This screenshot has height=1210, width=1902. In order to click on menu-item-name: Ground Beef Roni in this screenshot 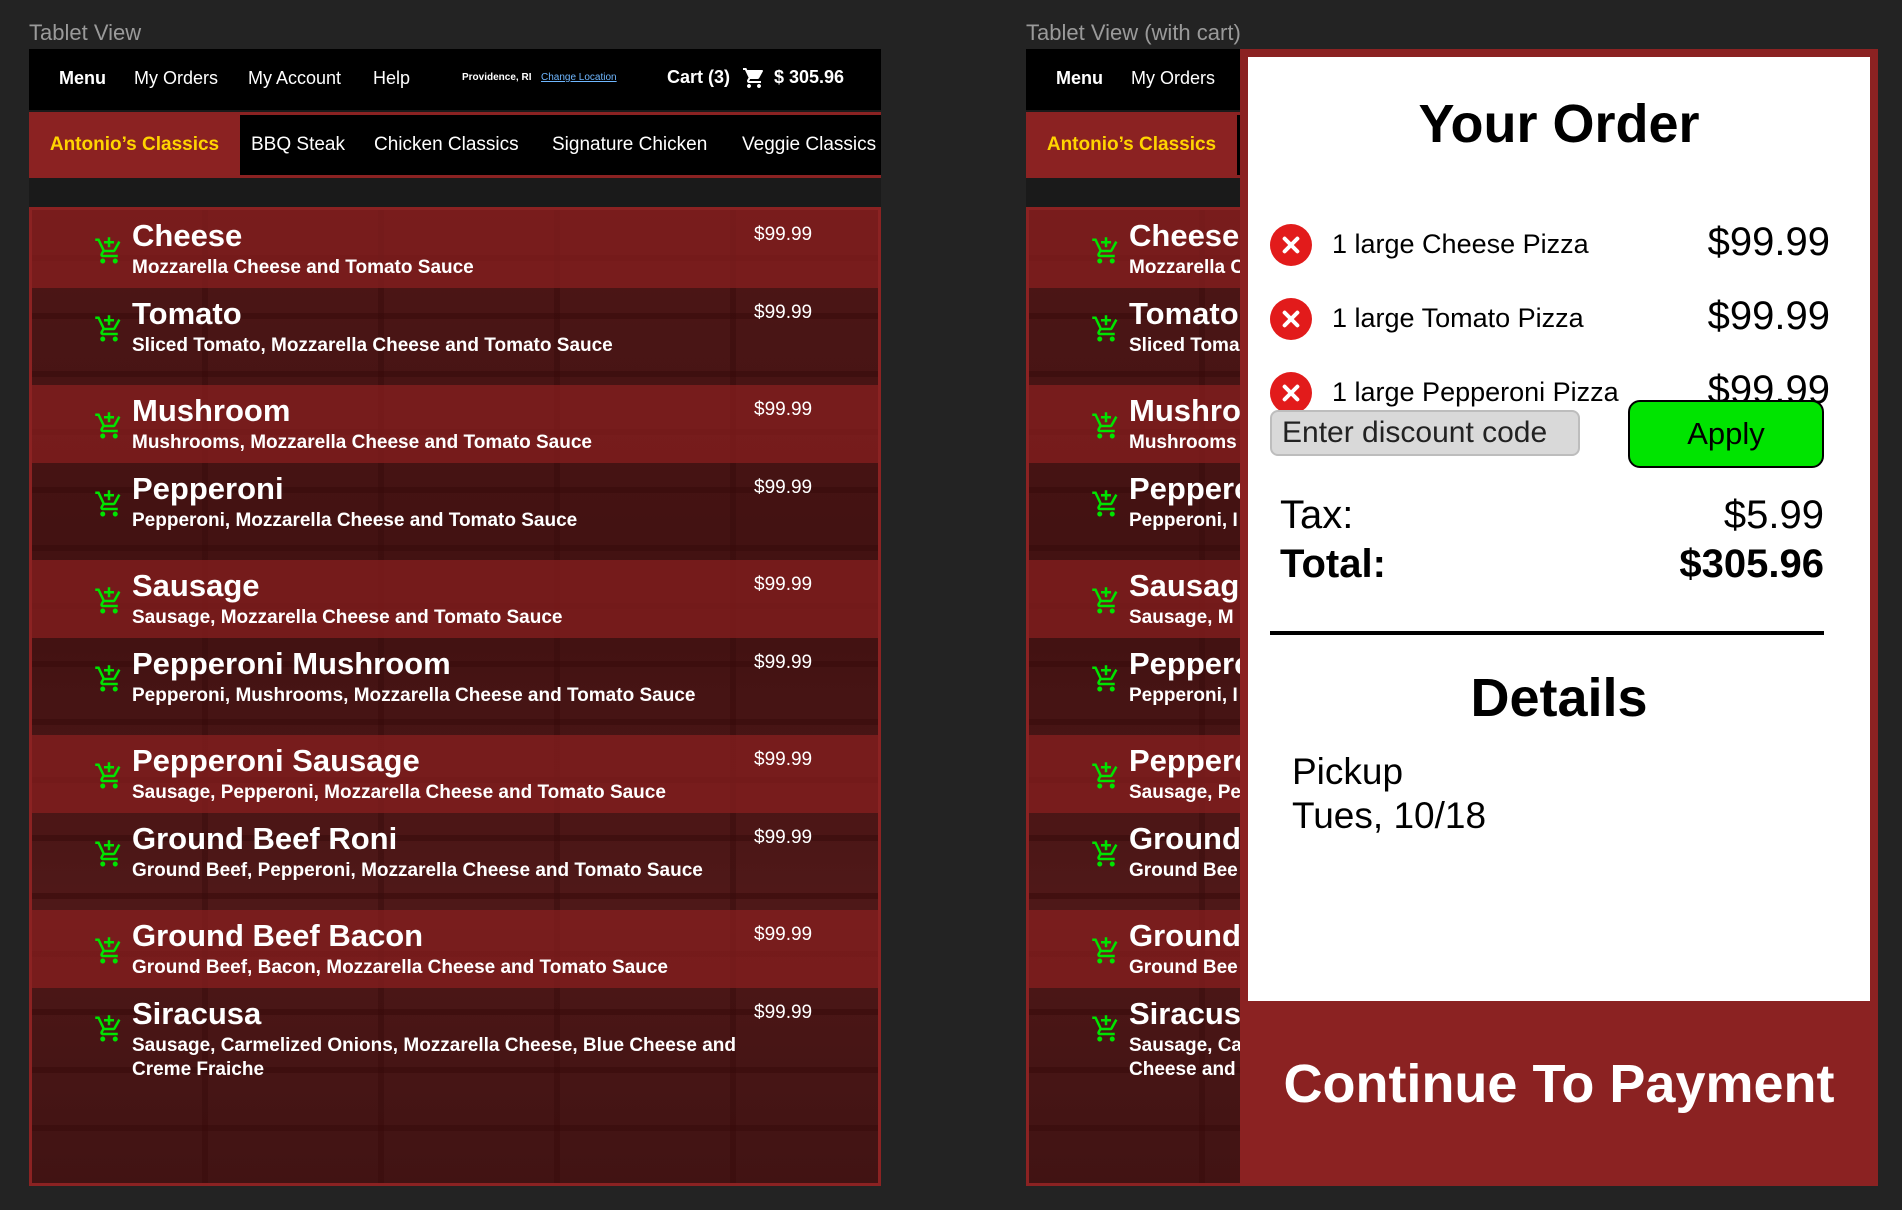, I will do `click(265, 838)`.